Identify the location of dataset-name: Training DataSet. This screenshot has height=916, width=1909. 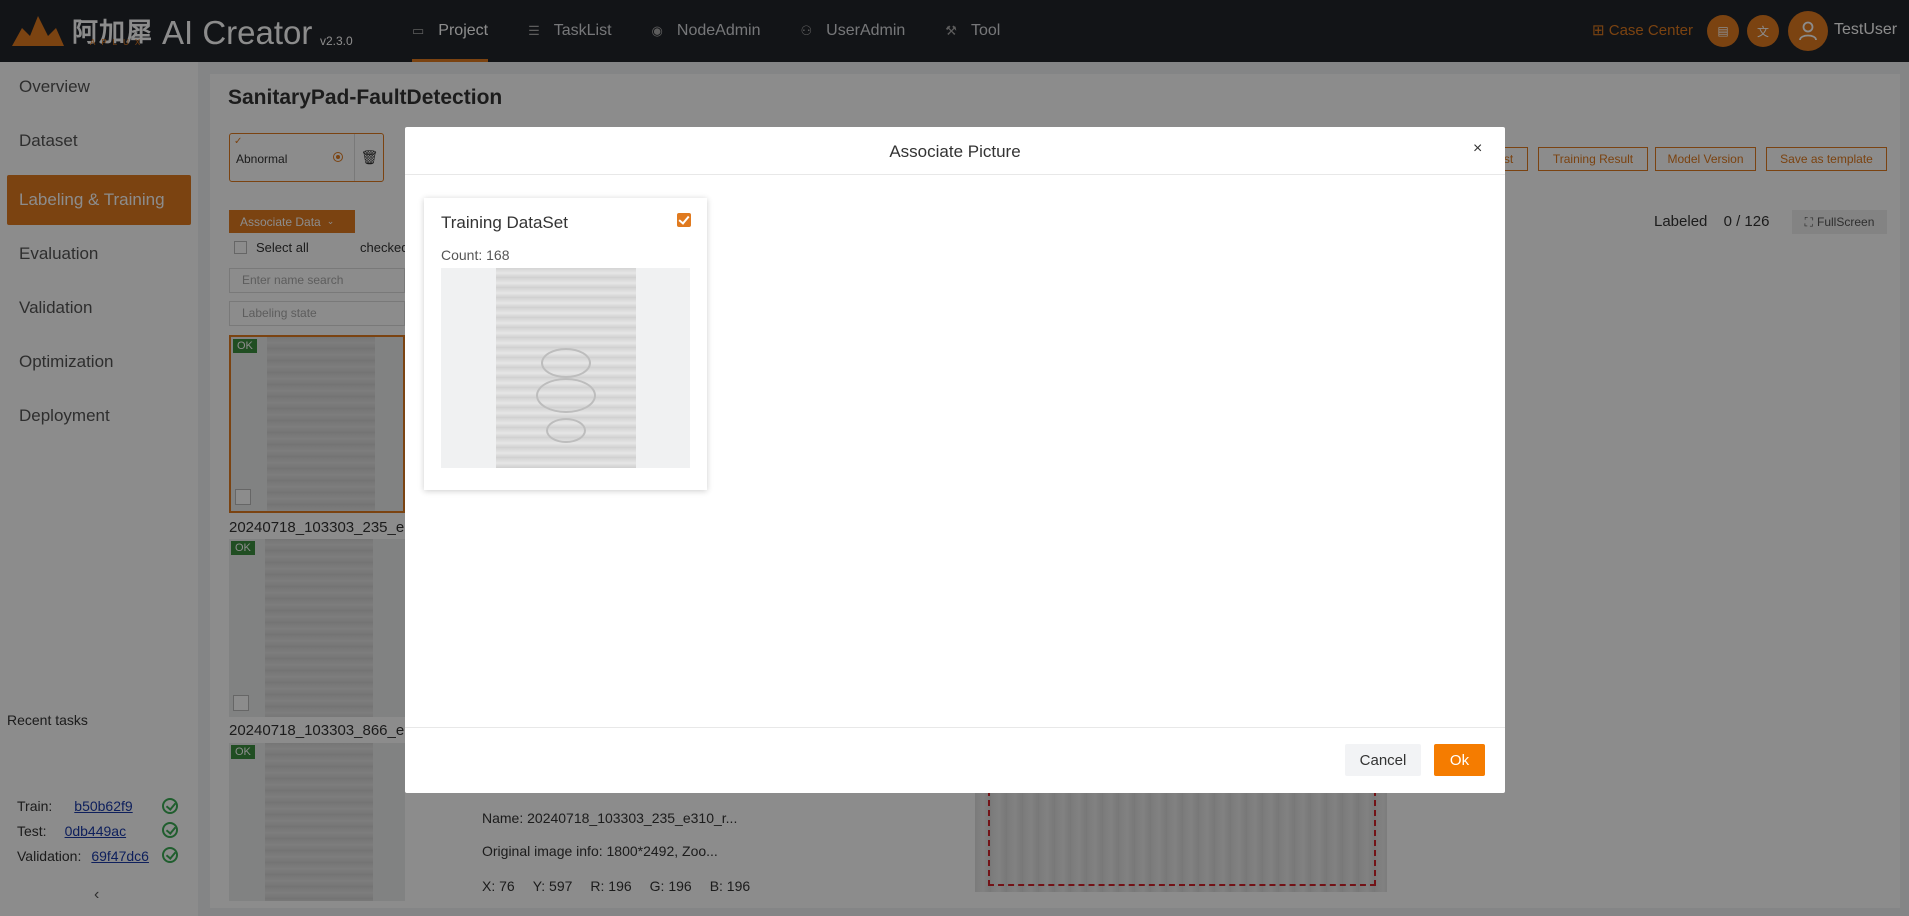
(504, 222).